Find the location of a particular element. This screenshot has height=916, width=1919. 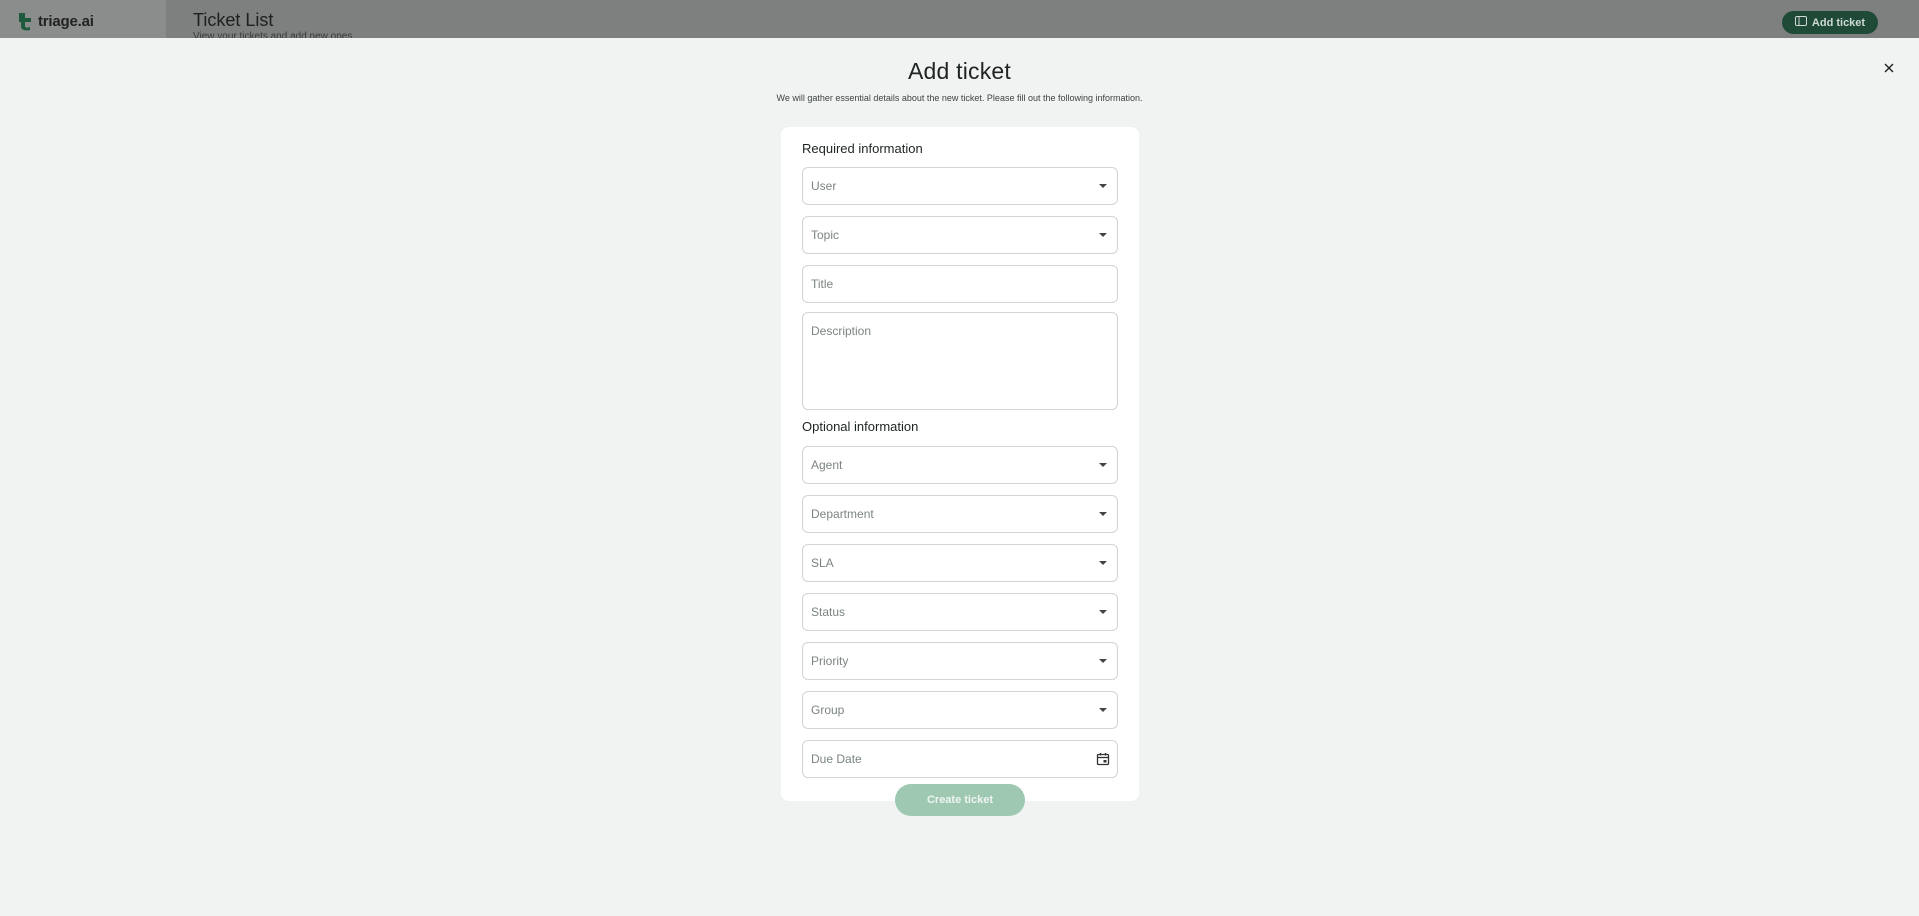

department-placeholder: Department is located at coordinates (842, 514).